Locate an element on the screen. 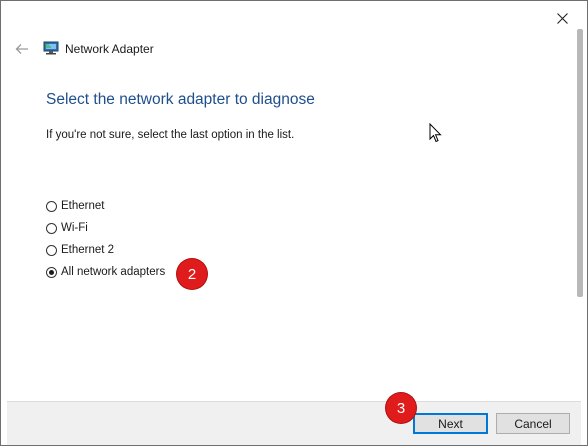  option-ethernet-2: Ethernet 2 is located at coordinates (80, 250).